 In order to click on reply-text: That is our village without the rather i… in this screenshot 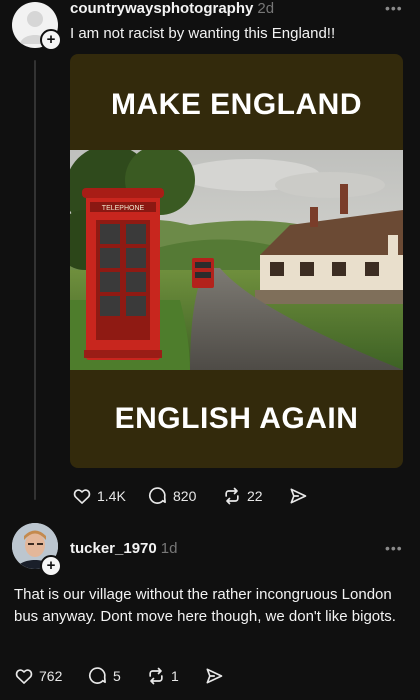, I will do `click(205, 605)`.